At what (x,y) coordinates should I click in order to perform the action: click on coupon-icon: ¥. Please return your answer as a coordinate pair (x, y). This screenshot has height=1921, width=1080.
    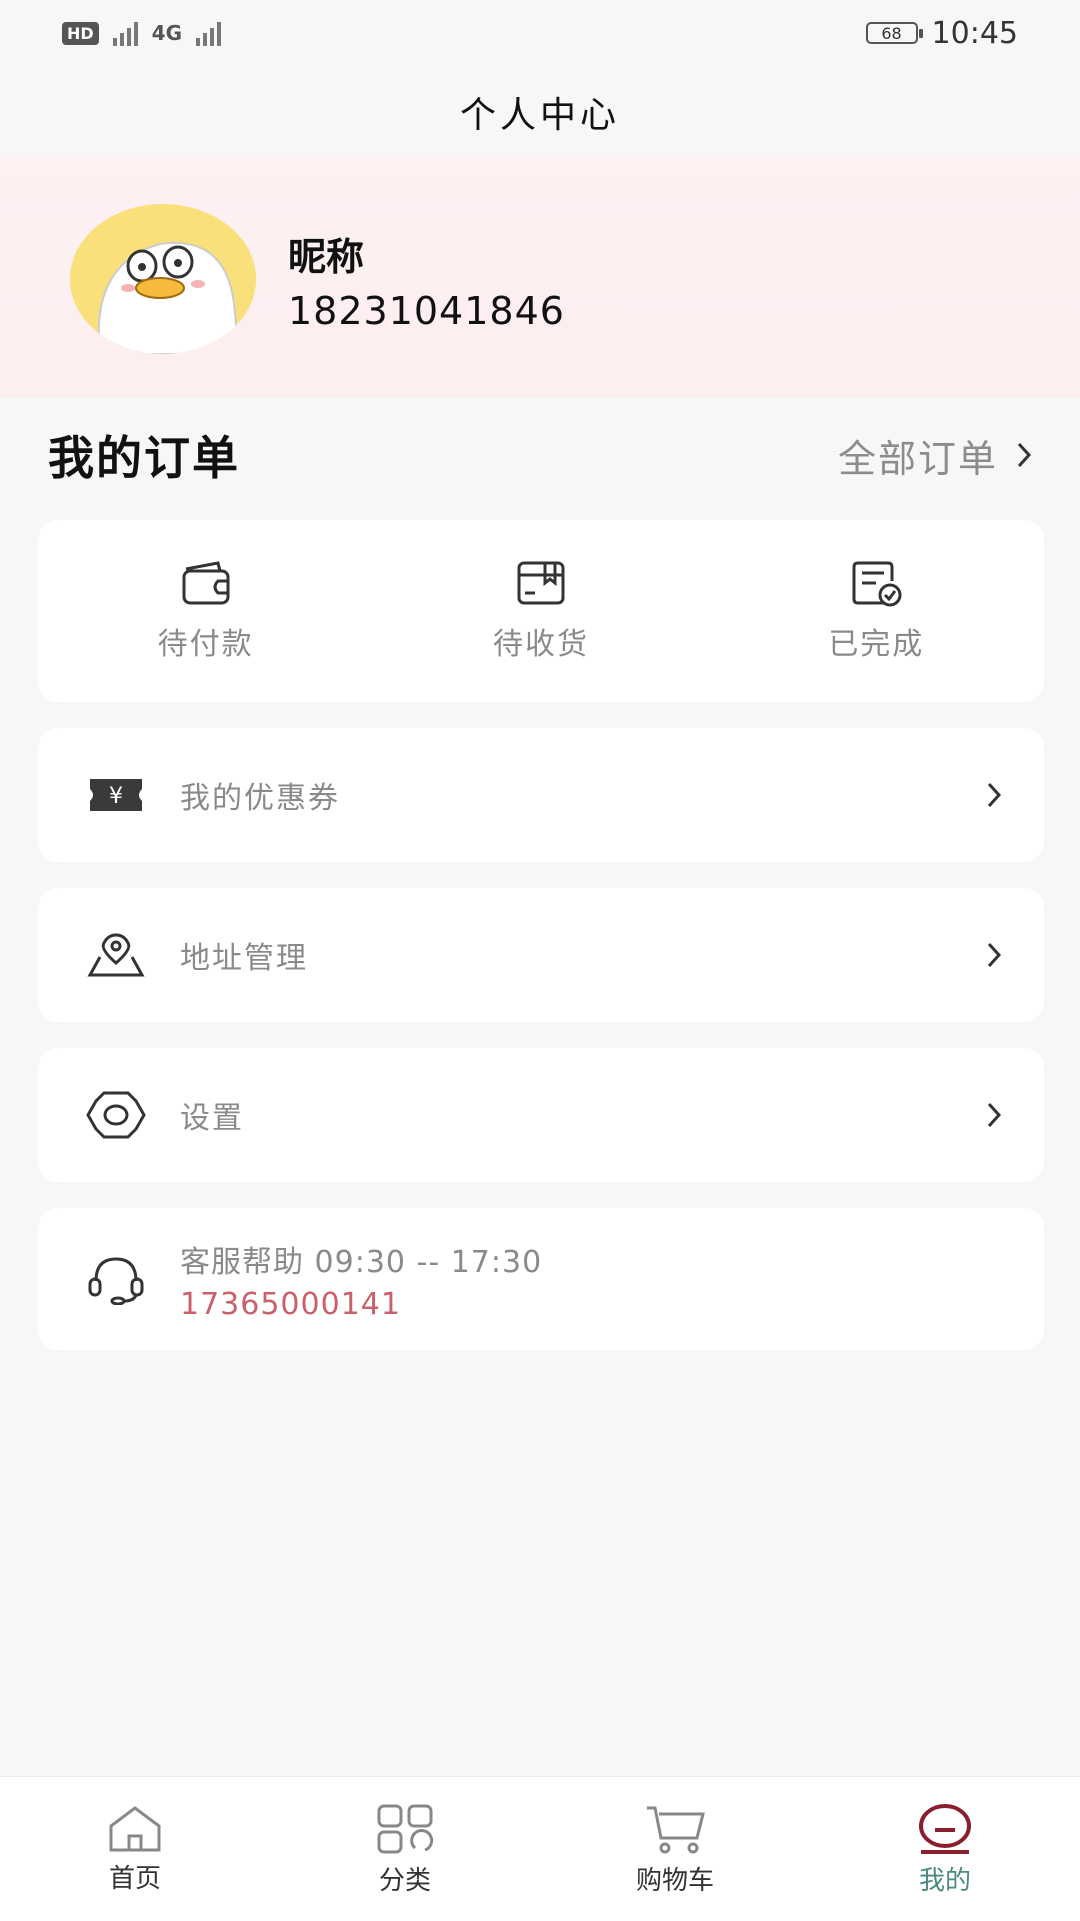
    Looking at the image, I should click on (116, 795).